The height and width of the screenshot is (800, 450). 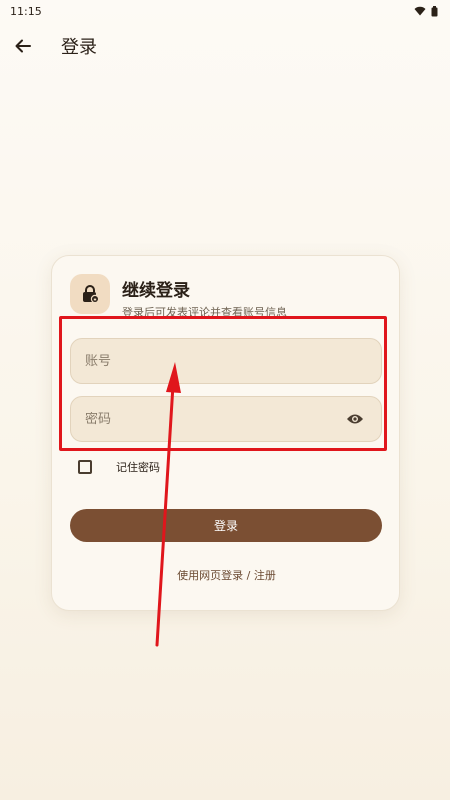 What do you see at coordinates (26, 11) in the screenshot?
I see `status-time: 11:15` at bounding box center [26, 11].